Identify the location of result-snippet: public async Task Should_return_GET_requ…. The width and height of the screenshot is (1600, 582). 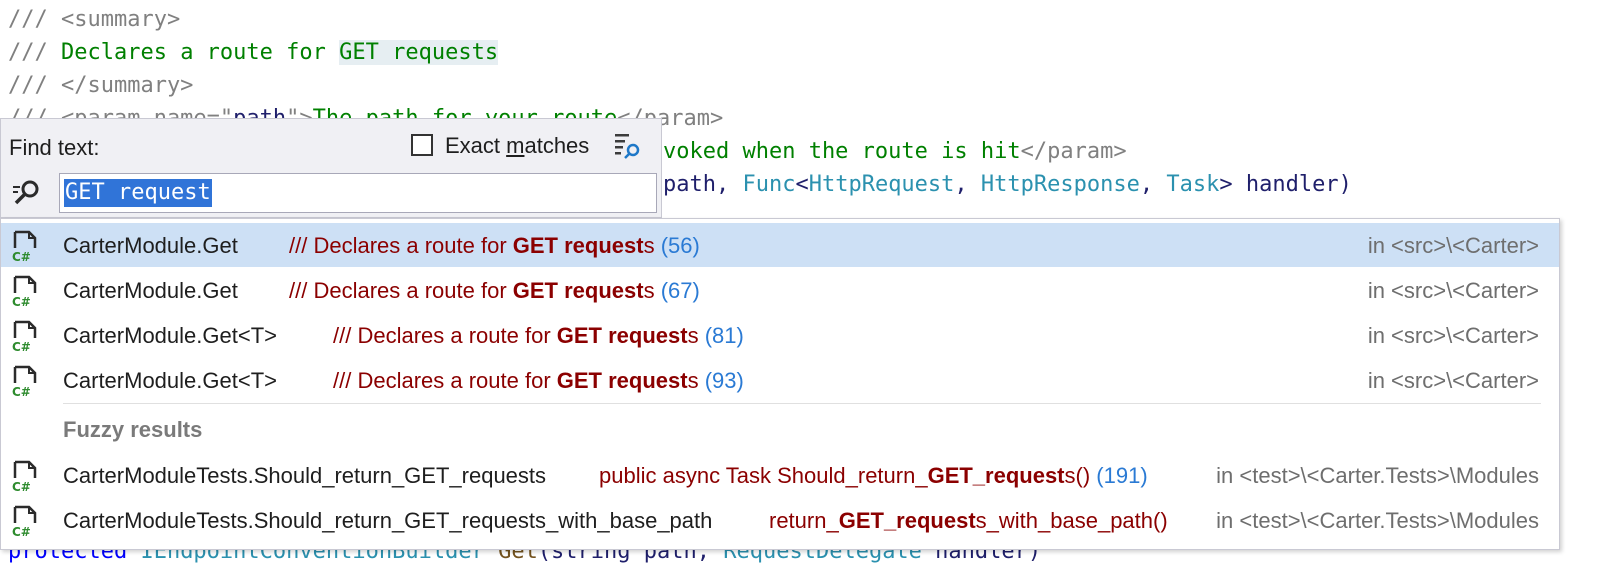
(873, 475).